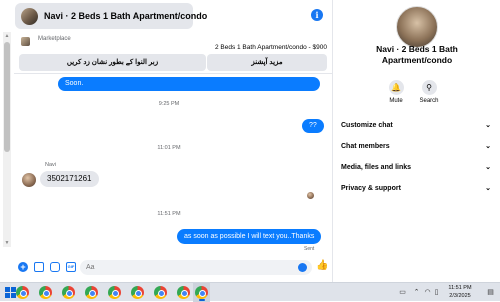 This screenshot has height=302, width=500. I want to click on section-label: Privacy & support, so click(371, 188).